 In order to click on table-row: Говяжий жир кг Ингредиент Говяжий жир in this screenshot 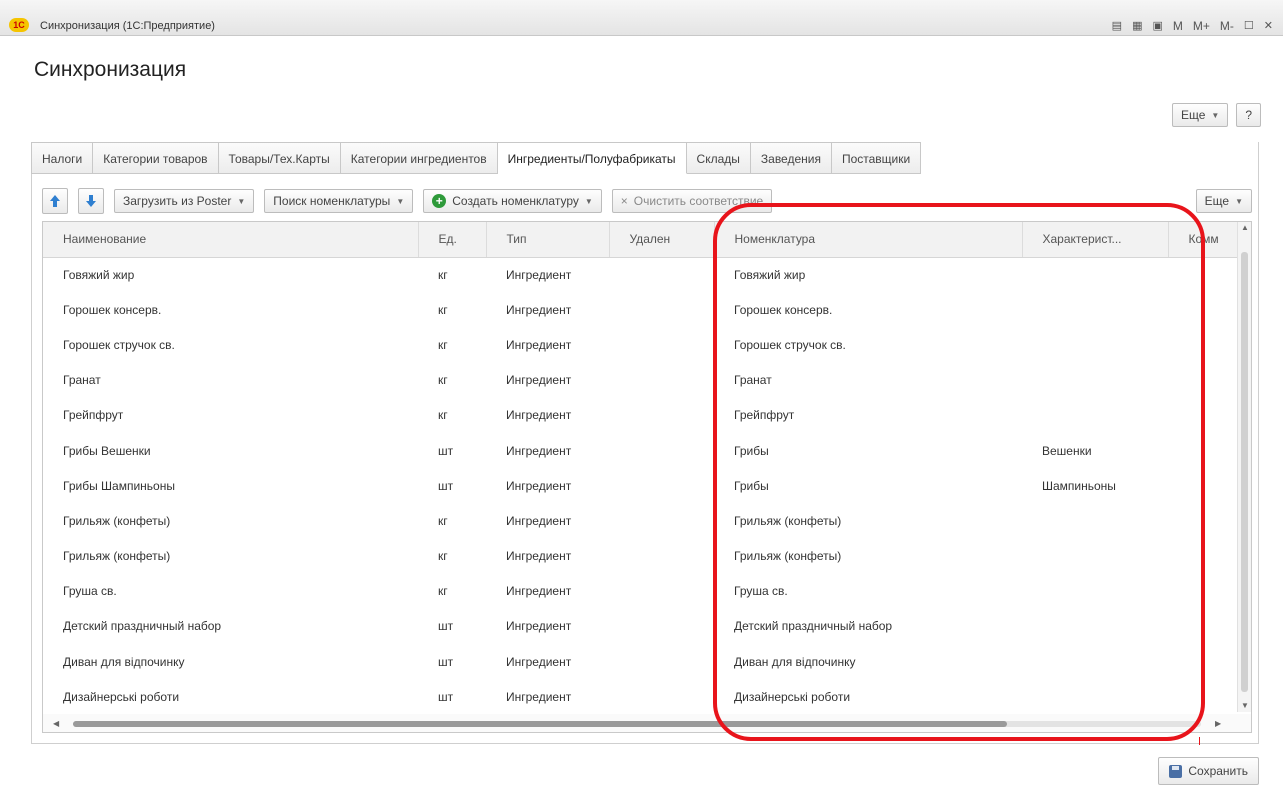, I will do `click(640, 274)`.